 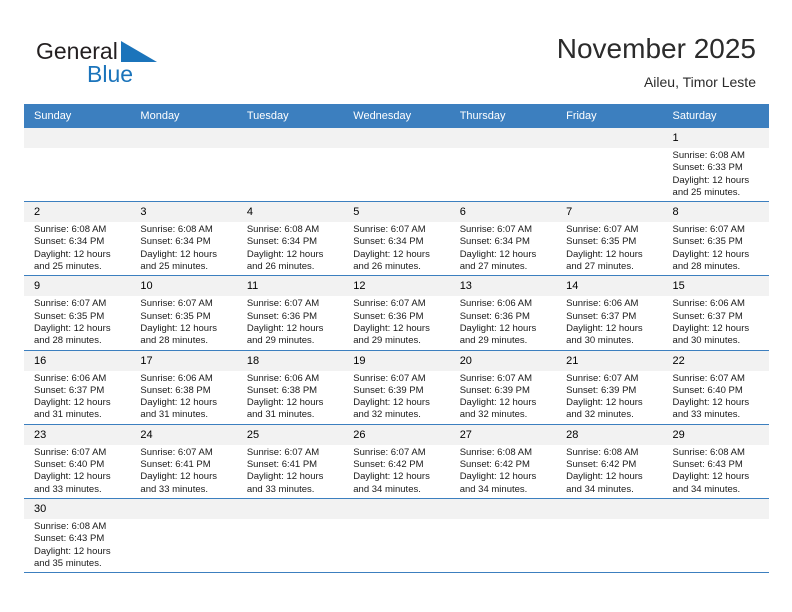 I want to click on general-blue-logo: General Blue, so click(x=136, y=63).